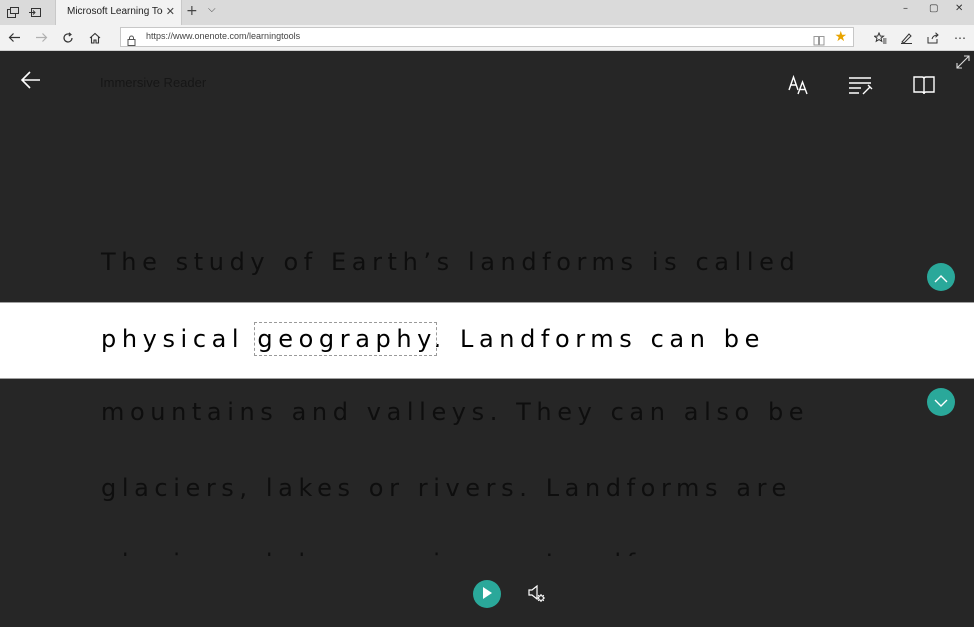 This screenshot has height=627, width=974. Describe the element at coordinates (14, 37) in the screenshot. I see `back-icon` at that location.